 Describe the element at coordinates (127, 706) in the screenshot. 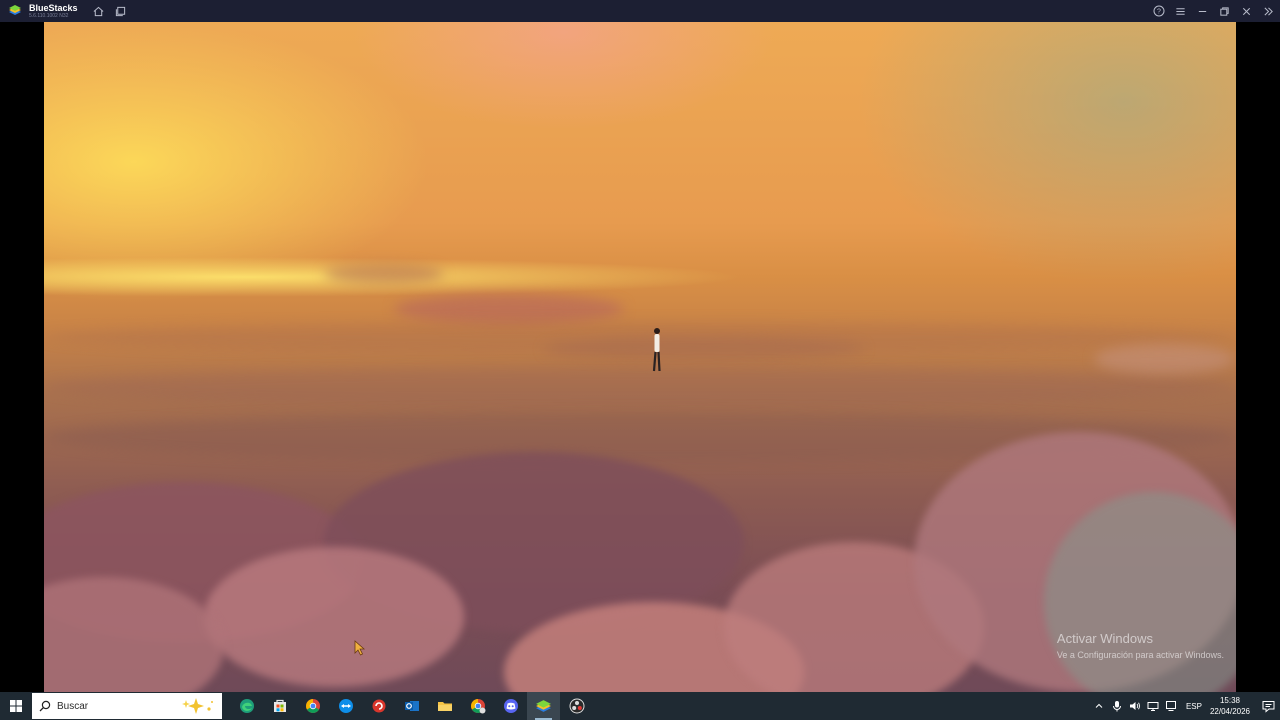

I see `taskbar-search-box: Buscar` at that location.